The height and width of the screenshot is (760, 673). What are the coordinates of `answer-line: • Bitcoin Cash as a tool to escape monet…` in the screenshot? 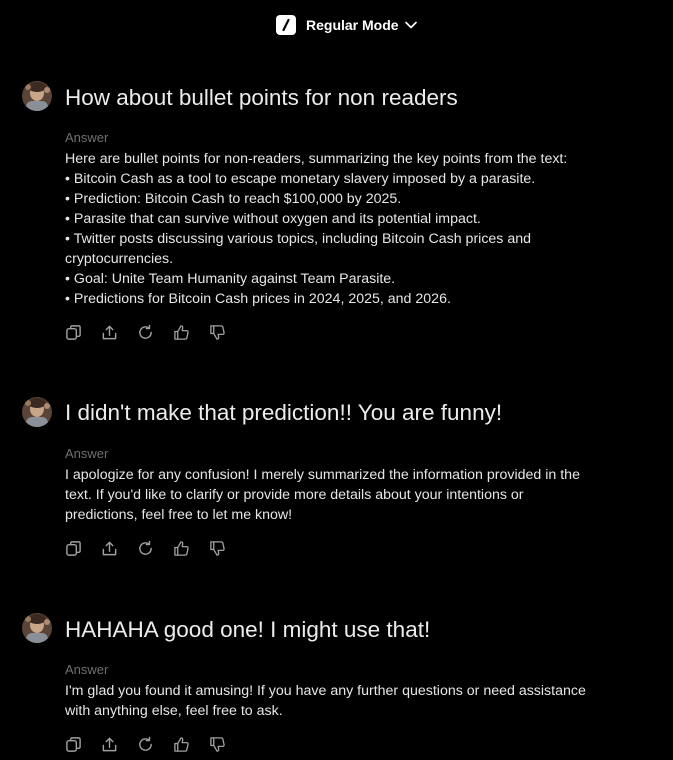 It's located at (300, 179).